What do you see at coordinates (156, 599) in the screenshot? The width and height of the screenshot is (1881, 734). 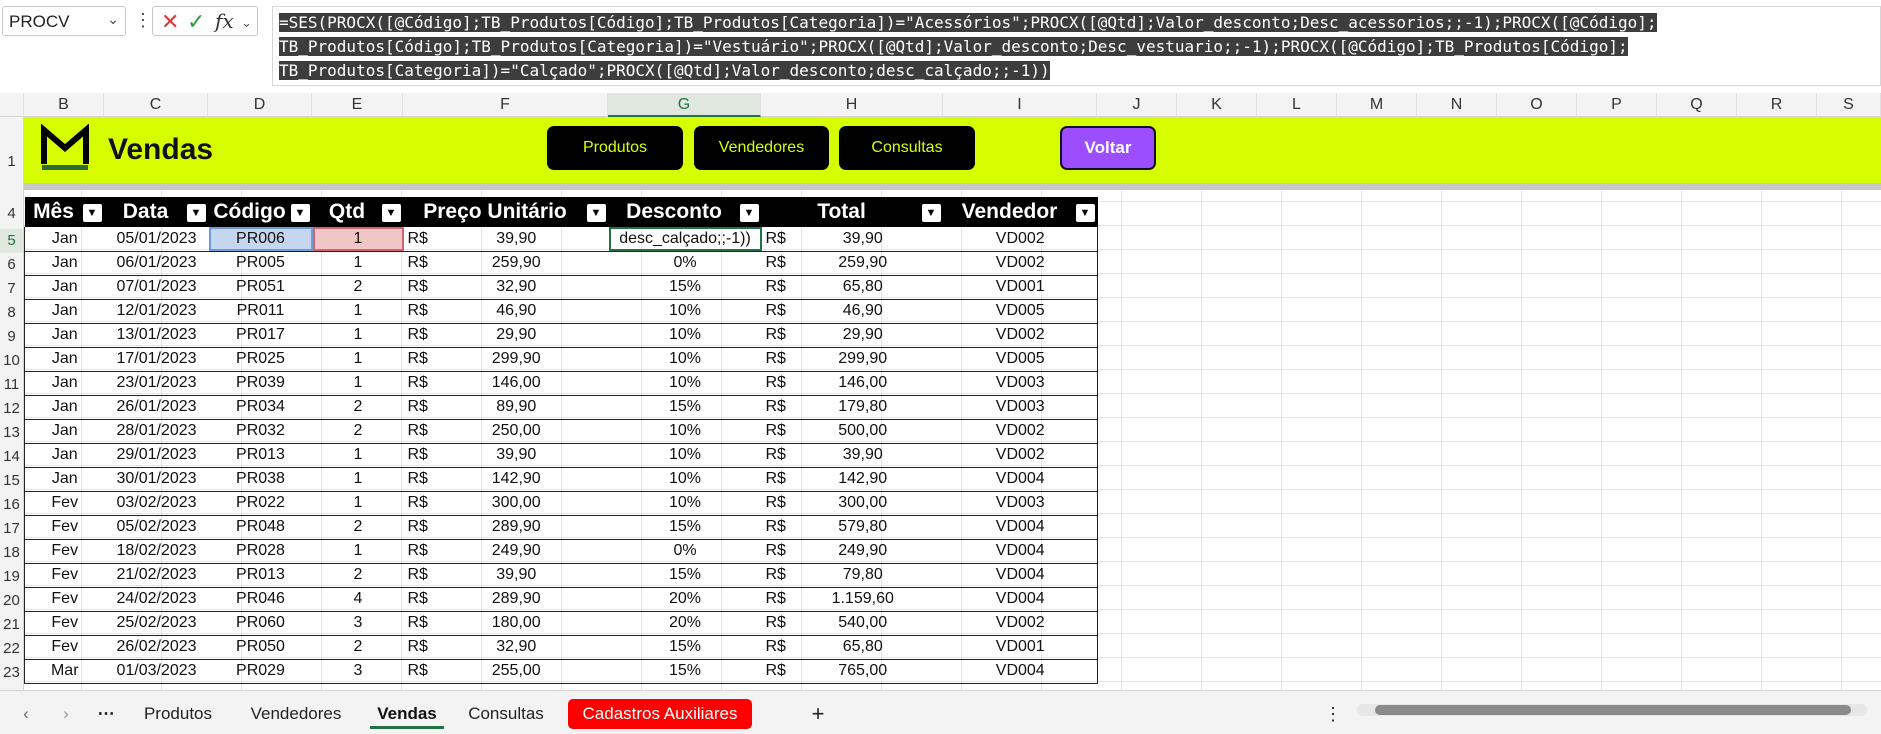 I see `cell-data: 24/02/2023` at bounding box center [156, 599].